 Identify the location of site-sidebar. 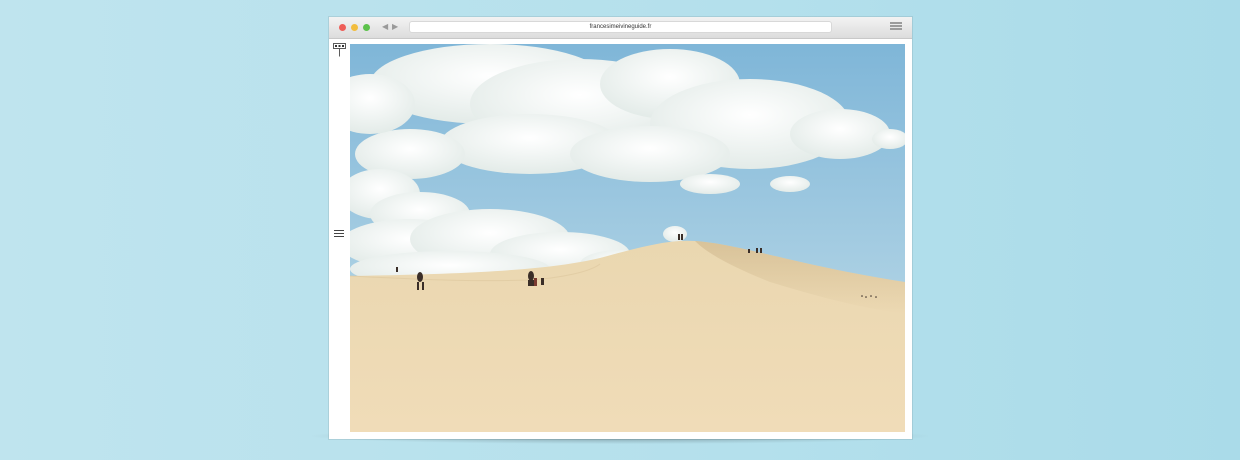
(339, 239).